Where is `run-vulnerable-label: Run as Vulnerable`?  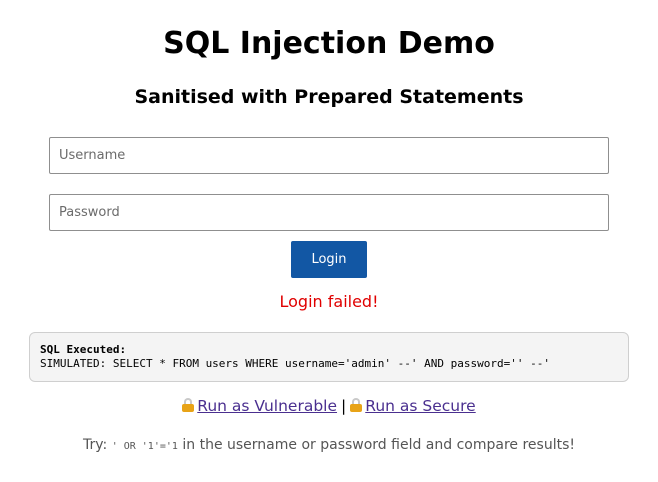
run-vulnerable-label: Run as Vulnerable is located at coordinates (267, 406).